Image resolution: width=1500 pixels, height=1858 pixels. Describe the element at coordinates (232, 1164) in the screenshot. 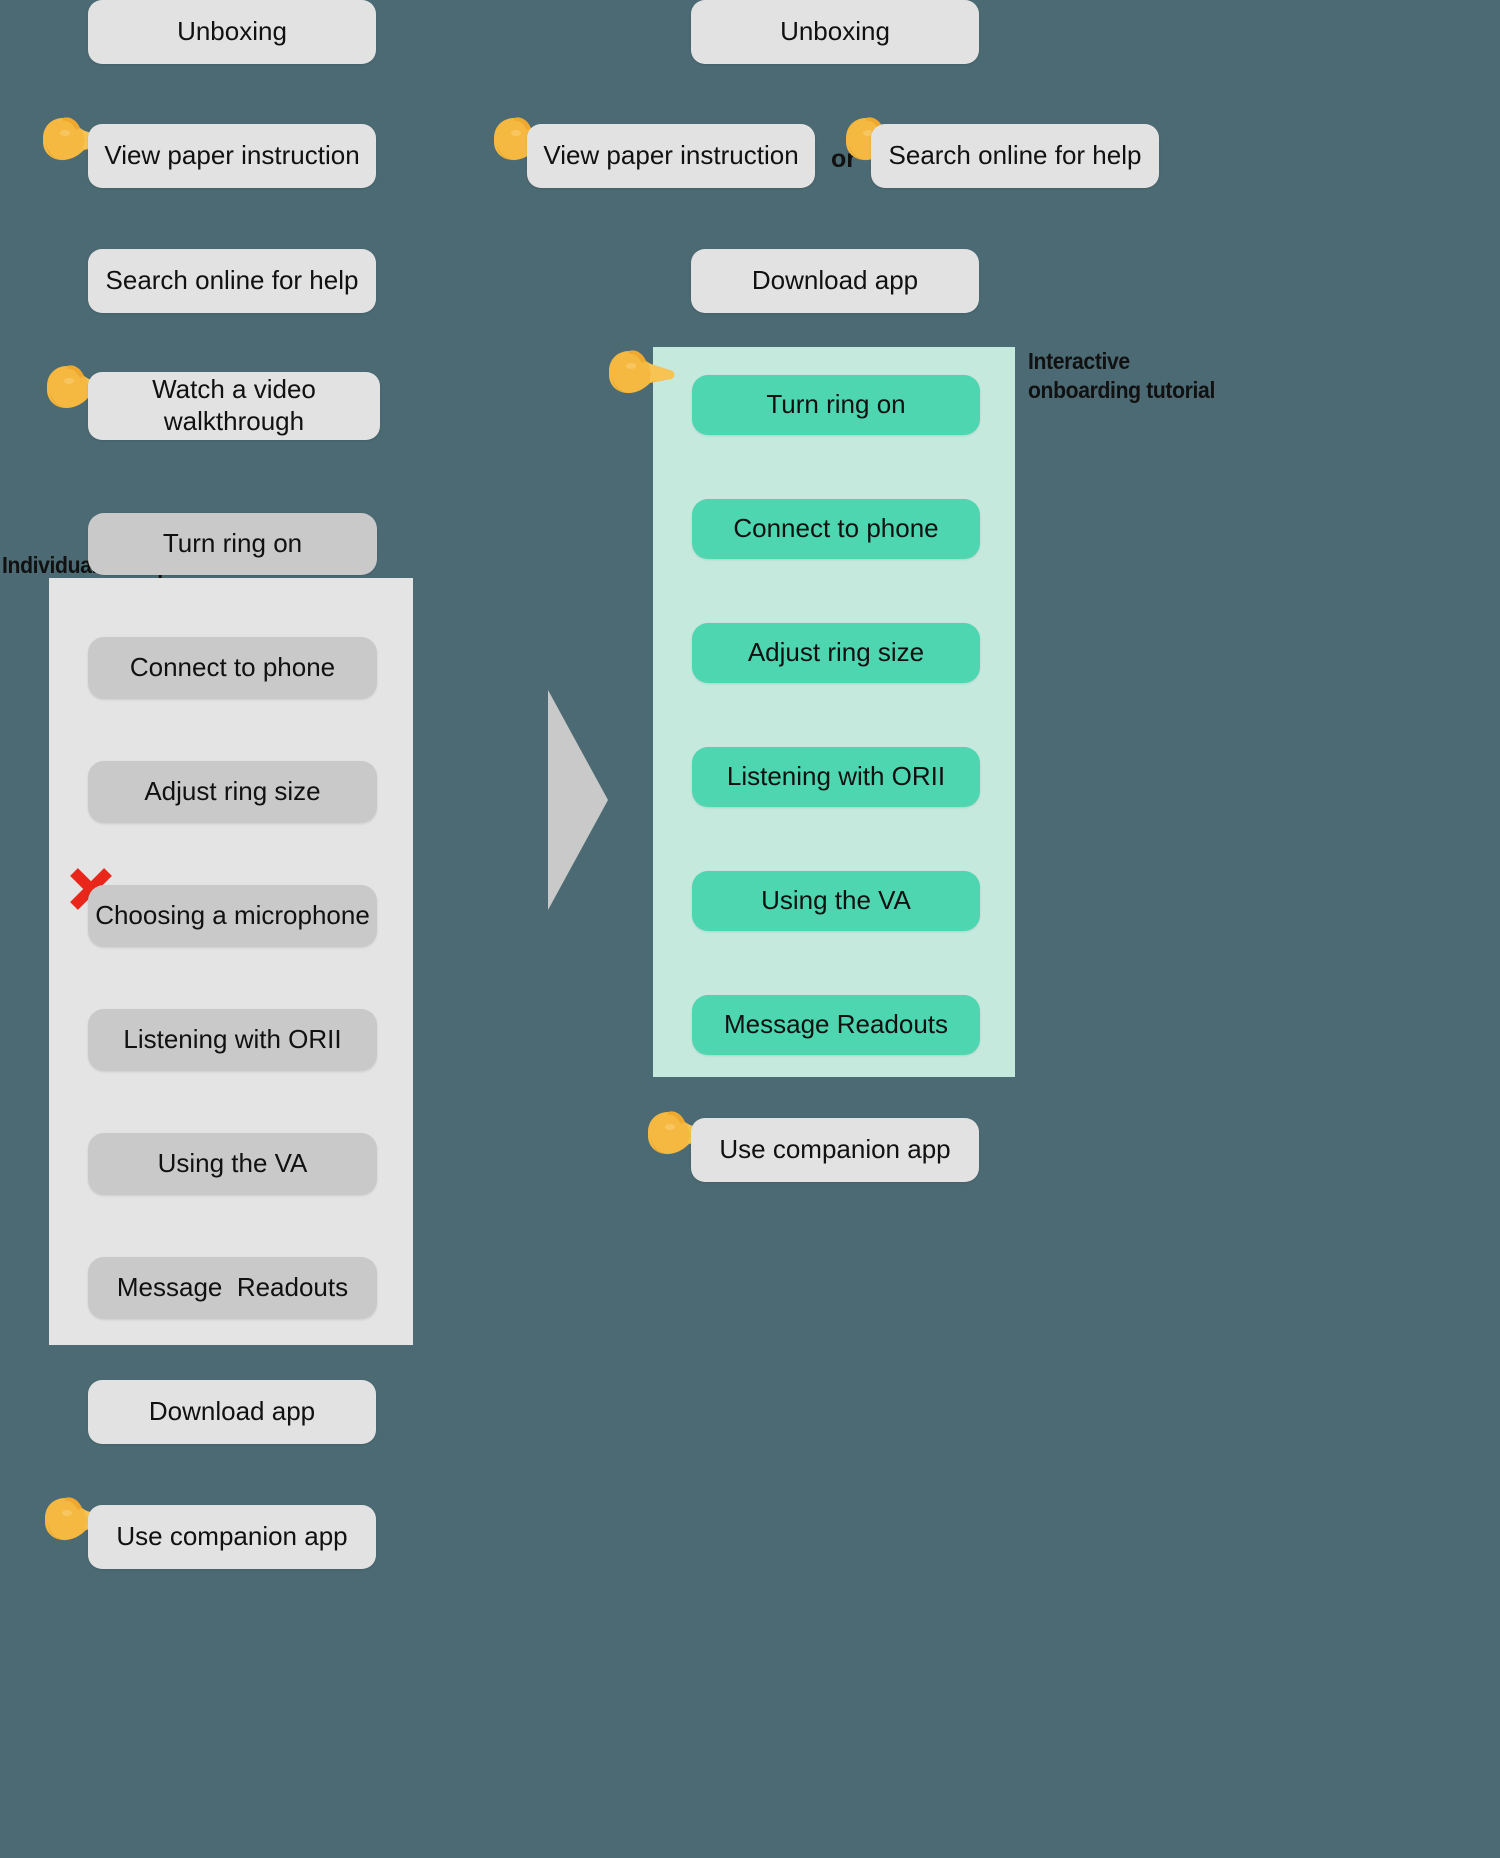

I see `left-panel-step-using-the-va: Using the VA` at that location.